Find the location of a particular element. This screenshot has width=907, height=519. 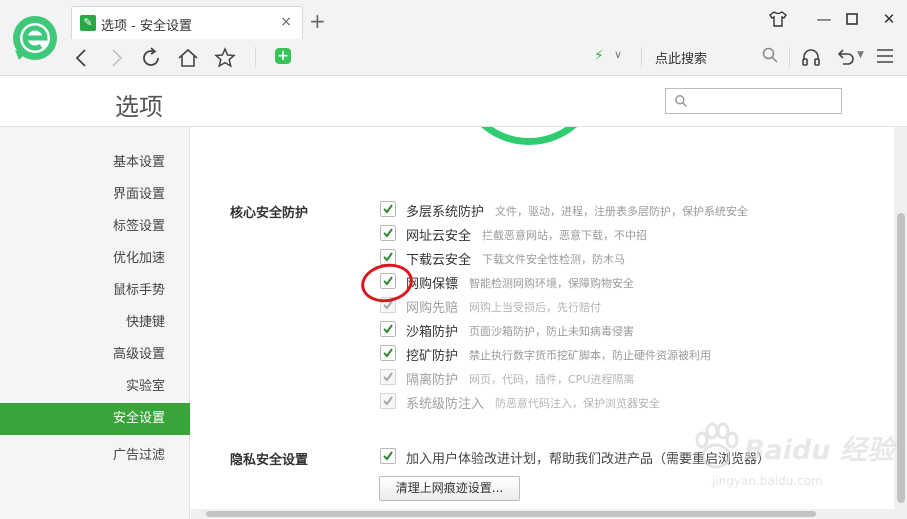

refresh-icon is located at coordinates (151, 58).